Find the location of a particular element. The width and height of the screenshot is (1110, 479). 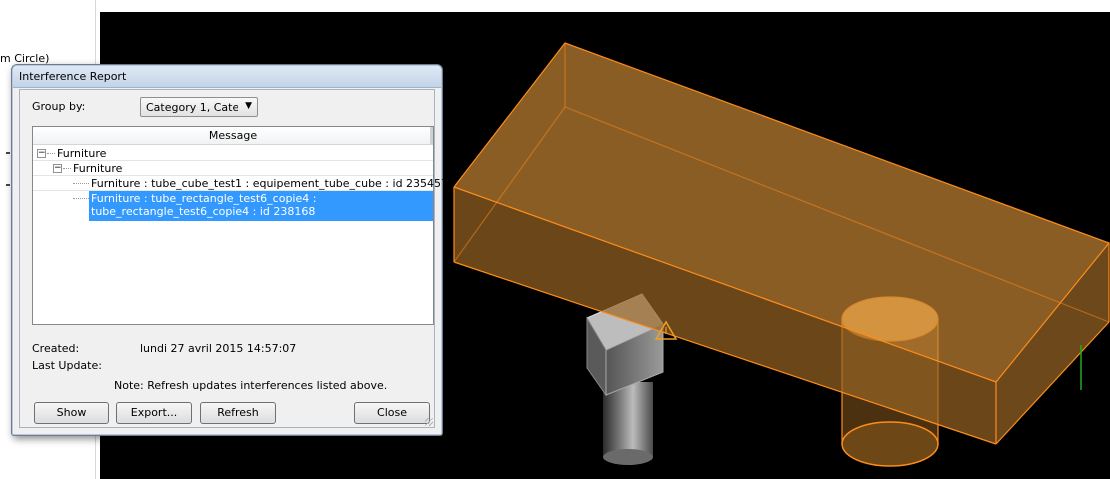

group-by-value: Category 1, Category 2 is located at coordinates (192, 107).